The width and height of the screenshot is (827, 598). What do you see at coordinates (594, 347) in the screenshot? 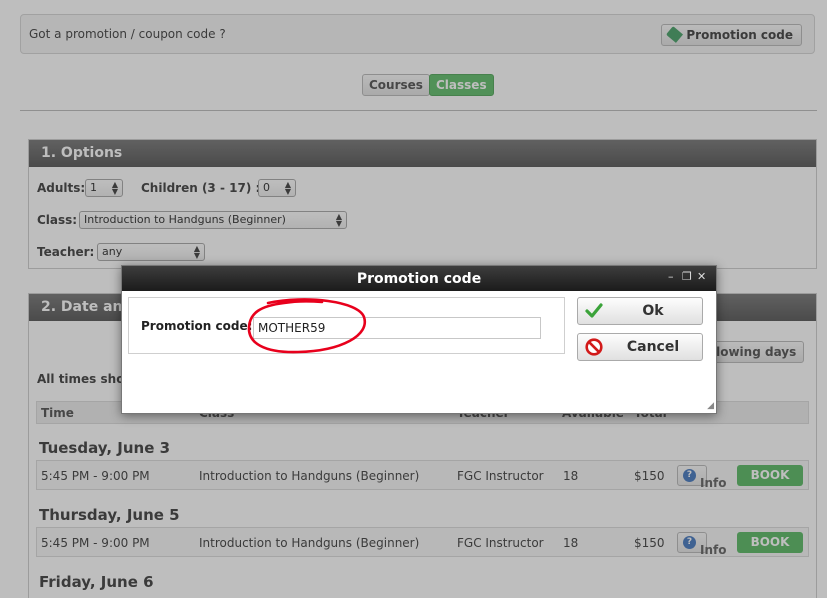
I see `cancel-icon` at bounding box center [594, 347].